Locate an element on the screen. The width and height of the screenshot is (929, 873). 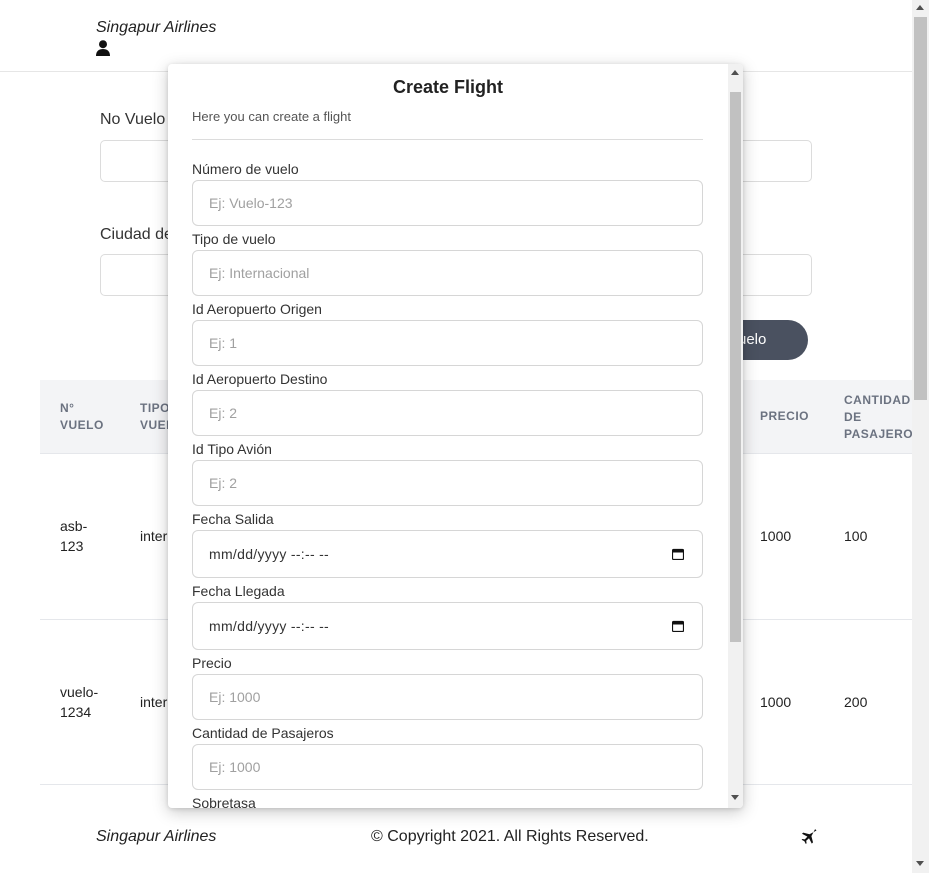
th-n-vuelo: N° VUELO is located at coordinates (82, 417).